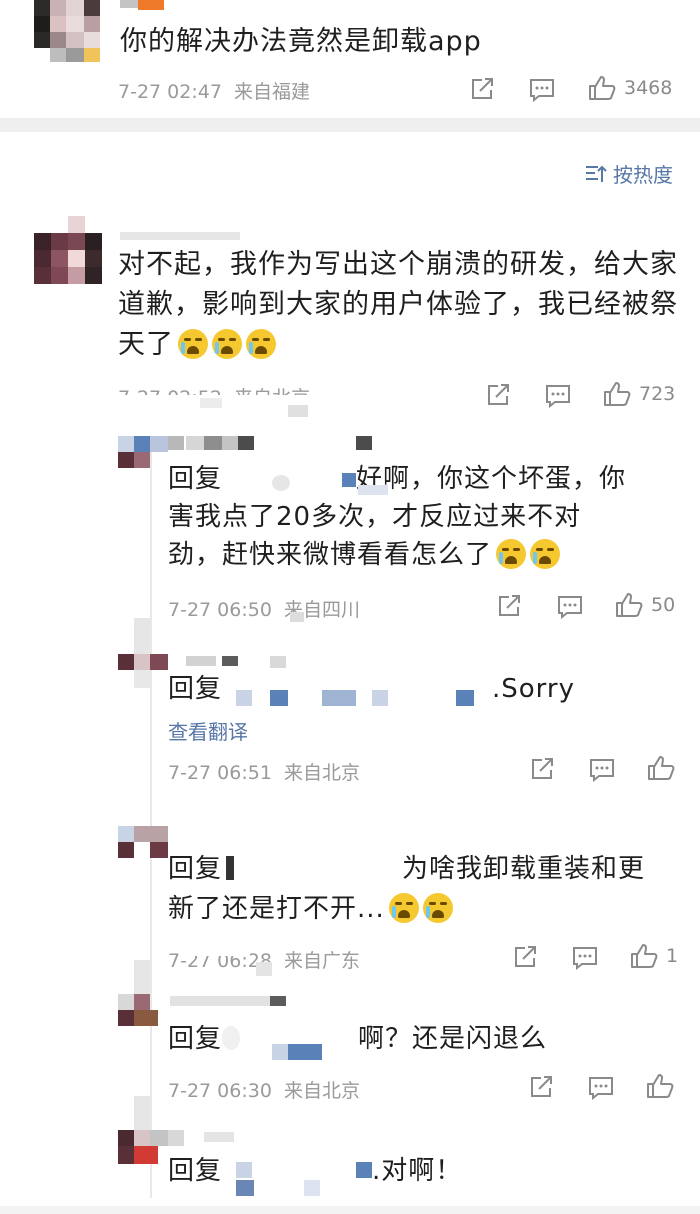  Describe the element at coordinates (170, 92) in the screenshot. I see `comment-time: 7-27 02:47` at that location.